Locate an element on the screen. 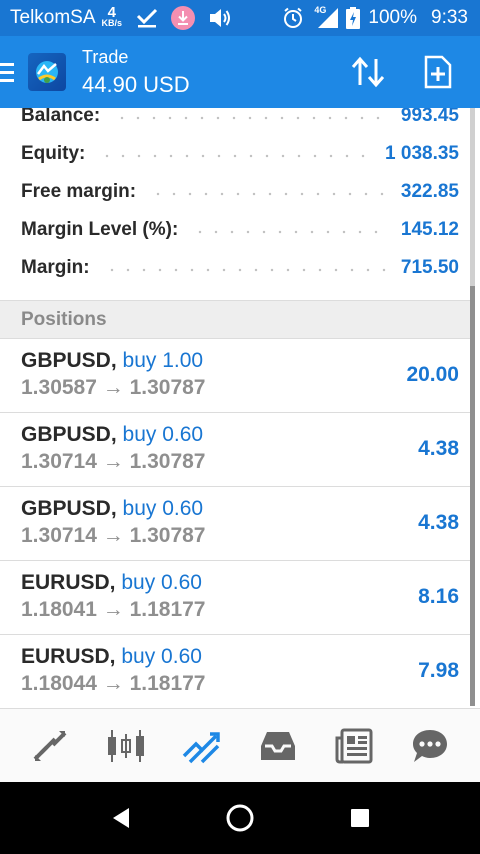 Image resolution: width=480 pixels, height=854 pixels. balance-label: Balance: is located at coordinates (61, 117).